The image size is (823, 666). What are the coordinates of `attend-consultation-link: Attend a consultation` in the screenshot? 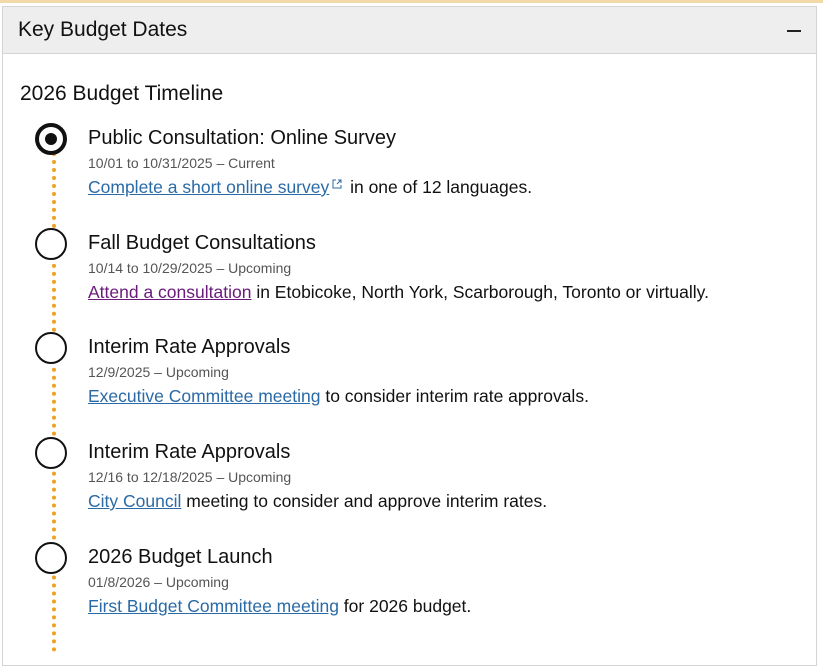 It's located at (169, 292).